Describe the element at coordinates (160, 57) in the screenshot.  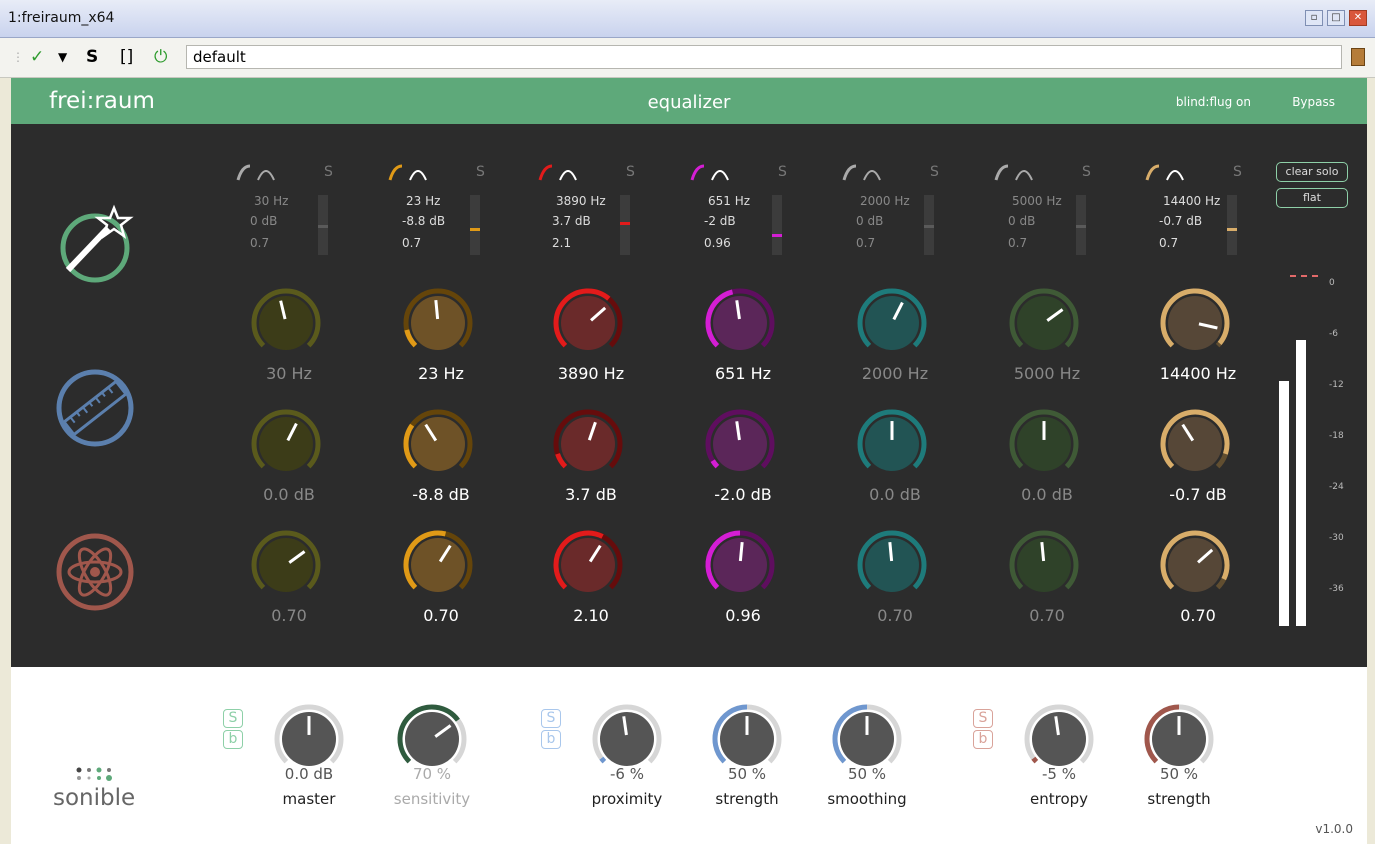
I see `power-icon: ⏻` at that location.